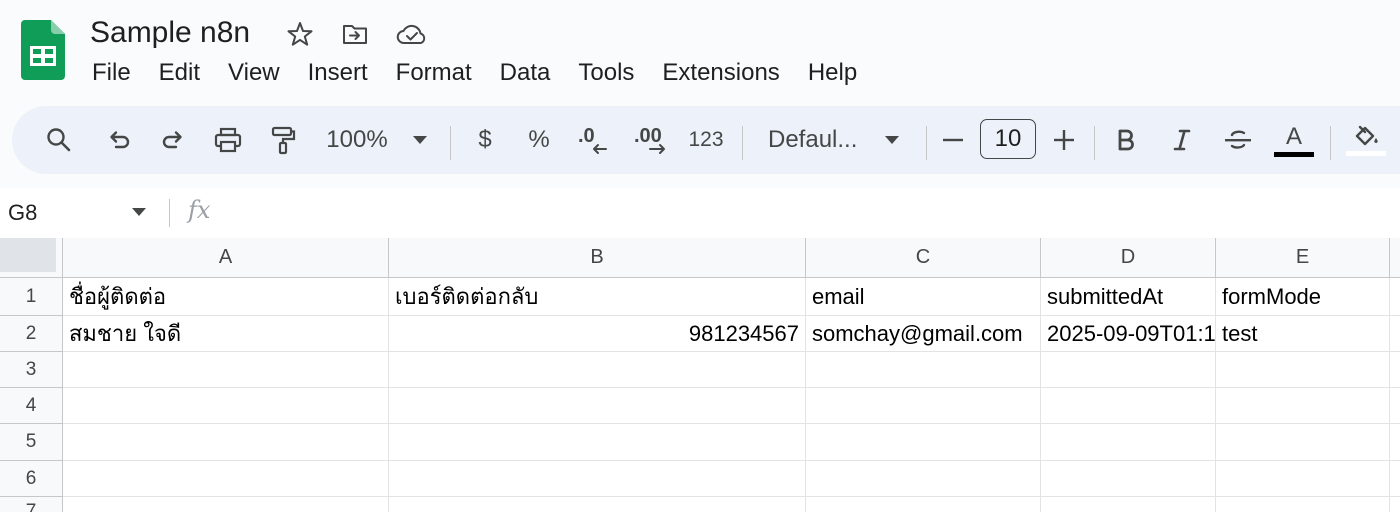  I want to click on row-header-6: 6, so click(31, 479).